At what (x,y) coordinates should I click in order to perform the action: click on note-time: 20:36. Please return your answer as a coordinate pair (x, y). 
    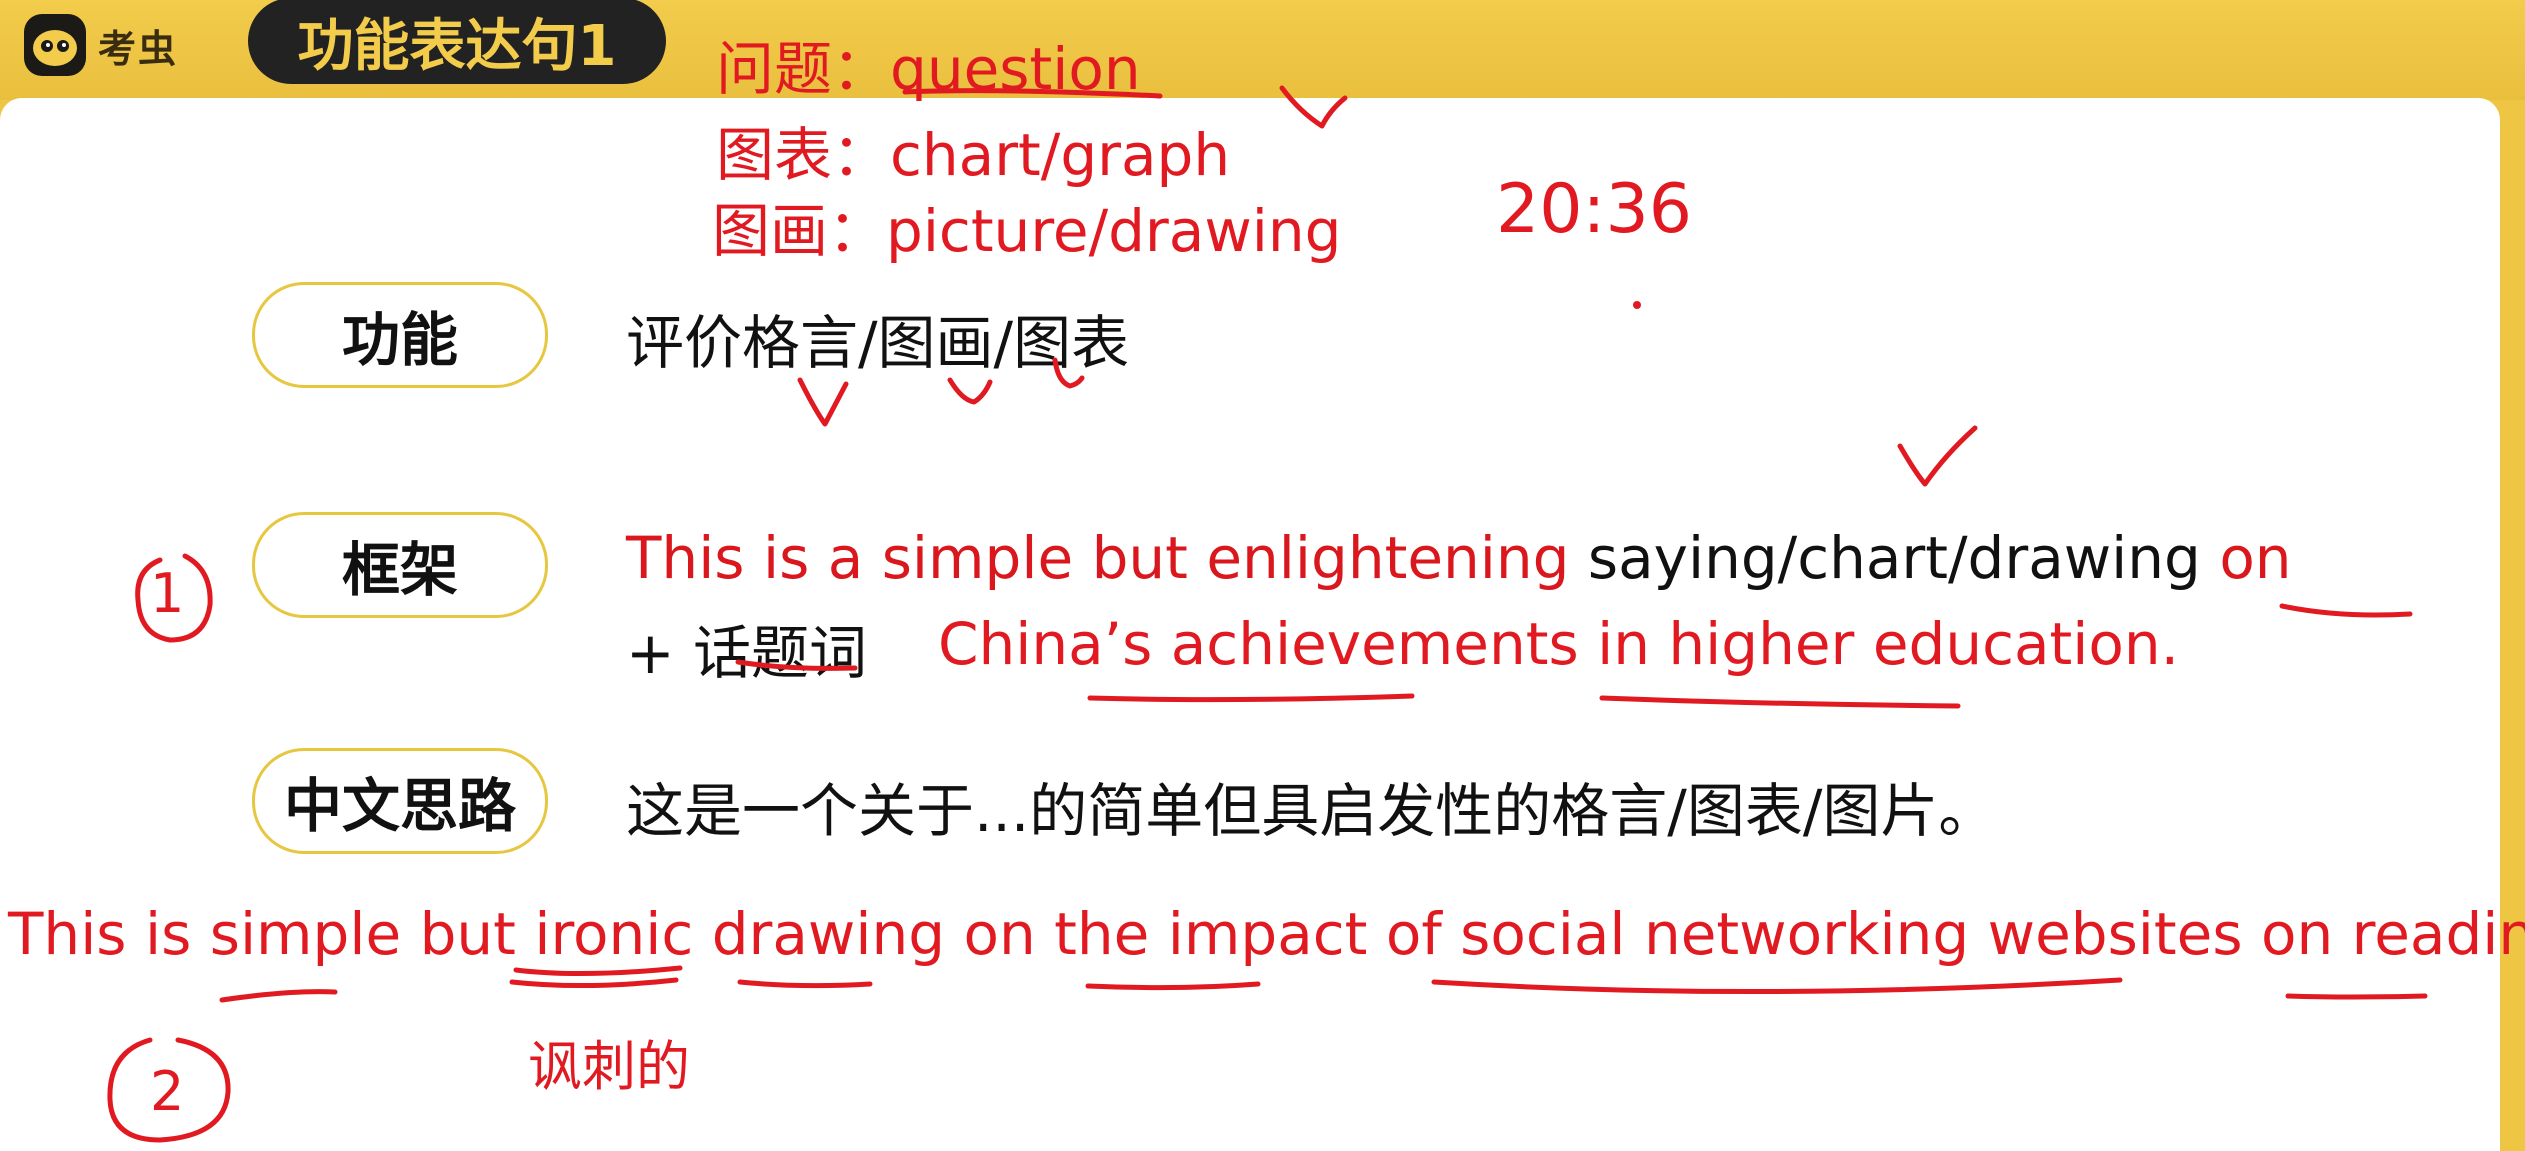
    Looking at the image, I should click on (1594, 209).